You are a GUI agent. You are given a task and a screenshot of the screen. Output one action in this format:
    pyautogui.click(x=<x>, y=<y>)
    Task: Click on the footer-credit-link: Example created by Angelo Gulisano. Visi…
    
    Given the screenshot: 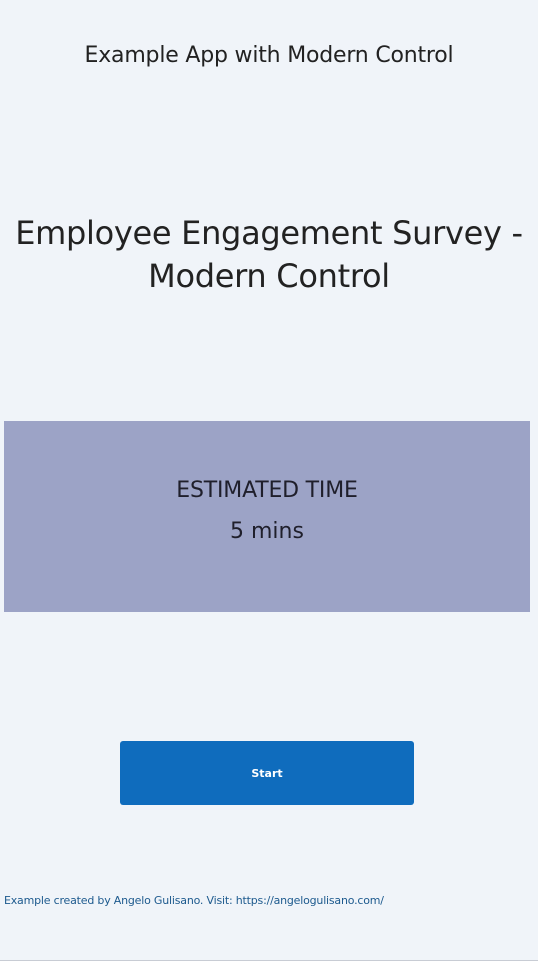 What is the action you would take?
    pyautogui.click(x=194, y=901)
    